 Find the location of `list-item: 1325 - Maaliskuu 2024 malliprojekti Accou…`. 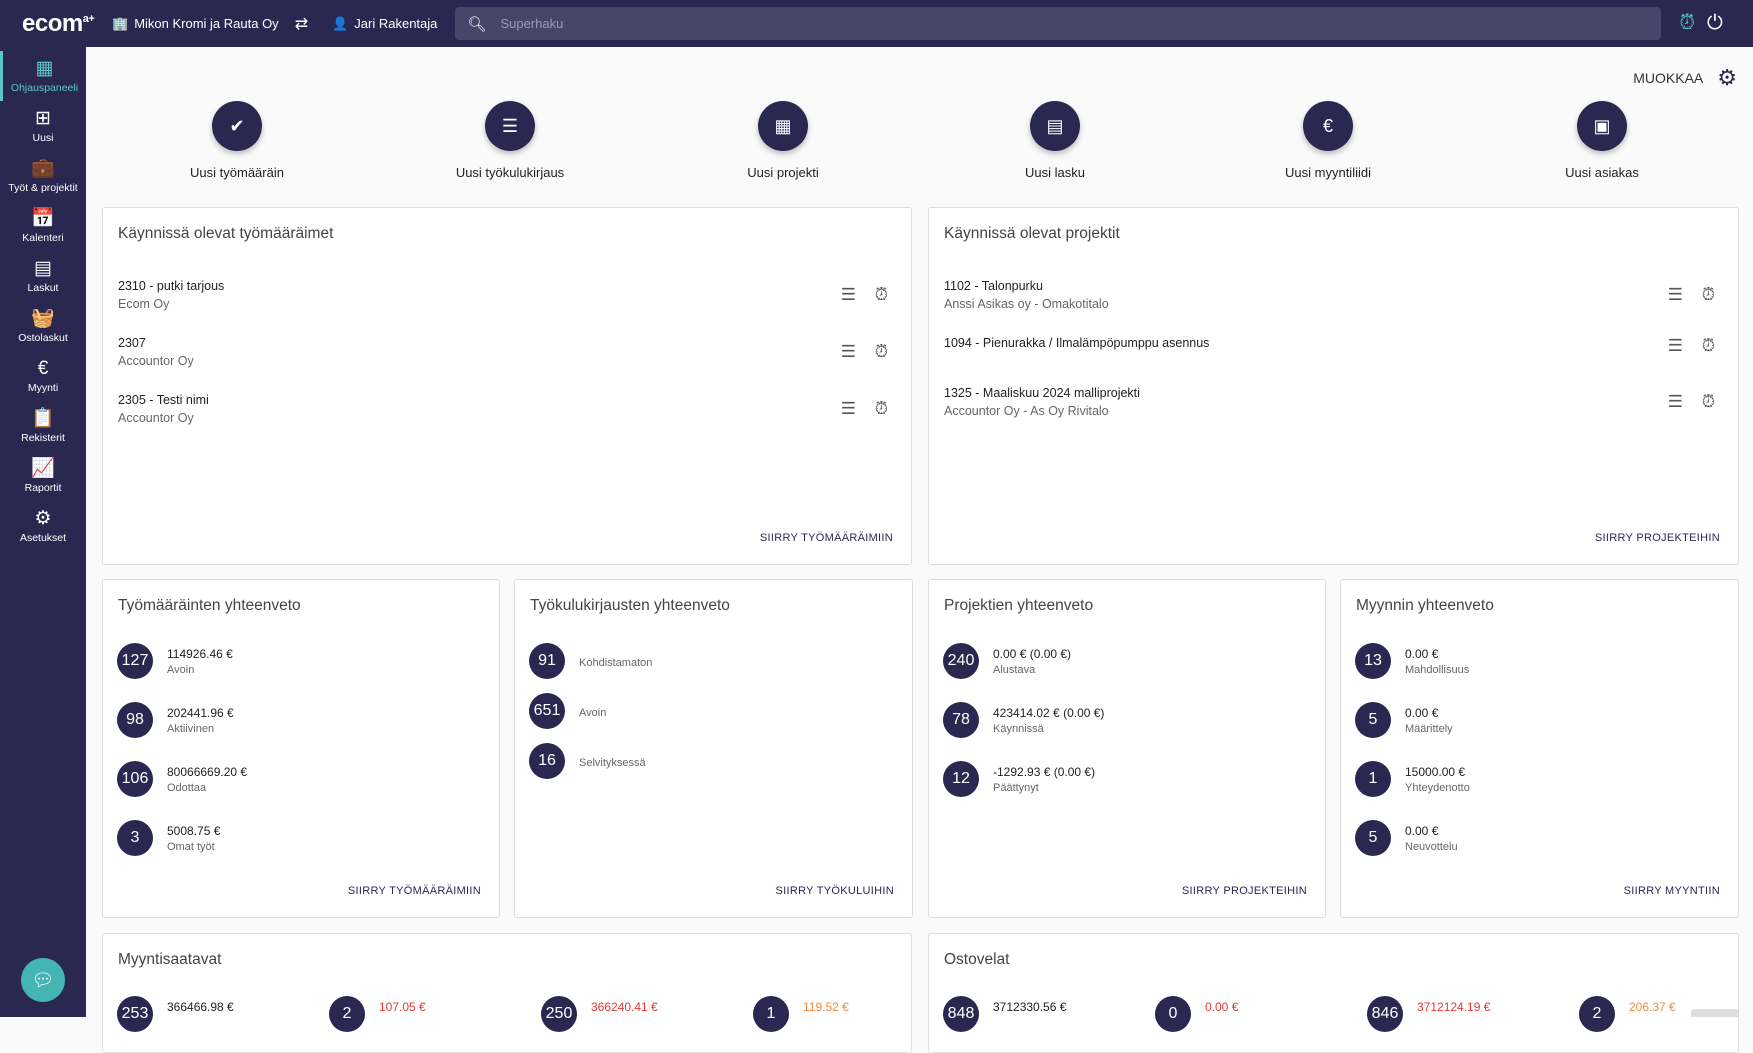

list-item: 1325 - Maaliskuu 2024 malliprojekti Accou… is located at coordinates (1333, 406).